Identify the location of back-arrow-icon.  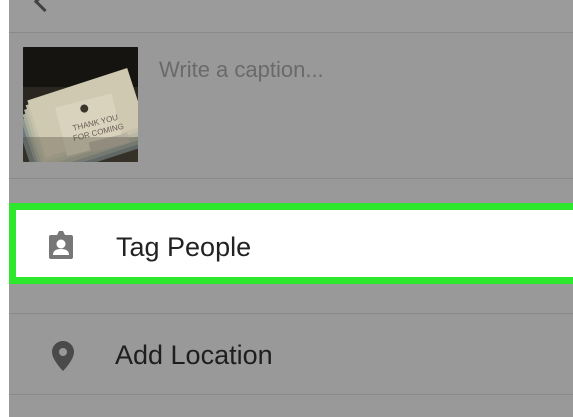
(44, 6).